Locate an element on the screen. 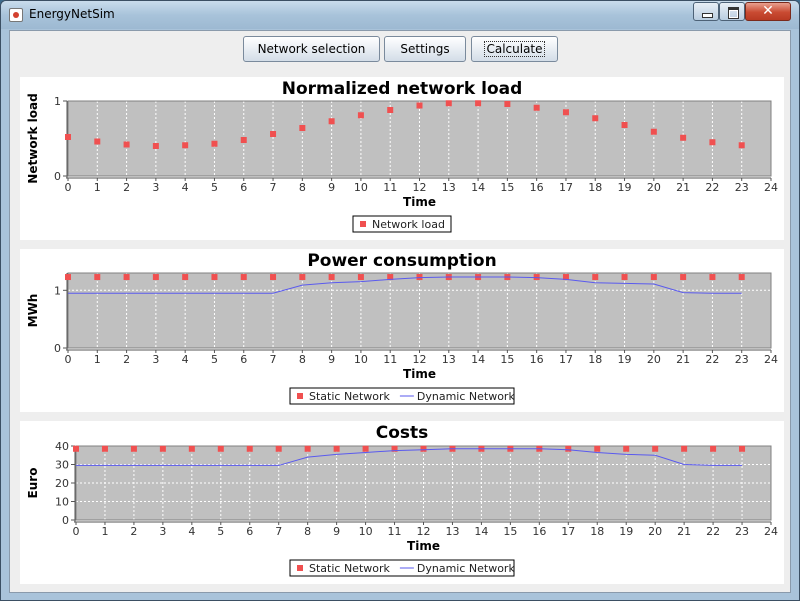  close-button: ✕ is located at coordinates (768, 11).